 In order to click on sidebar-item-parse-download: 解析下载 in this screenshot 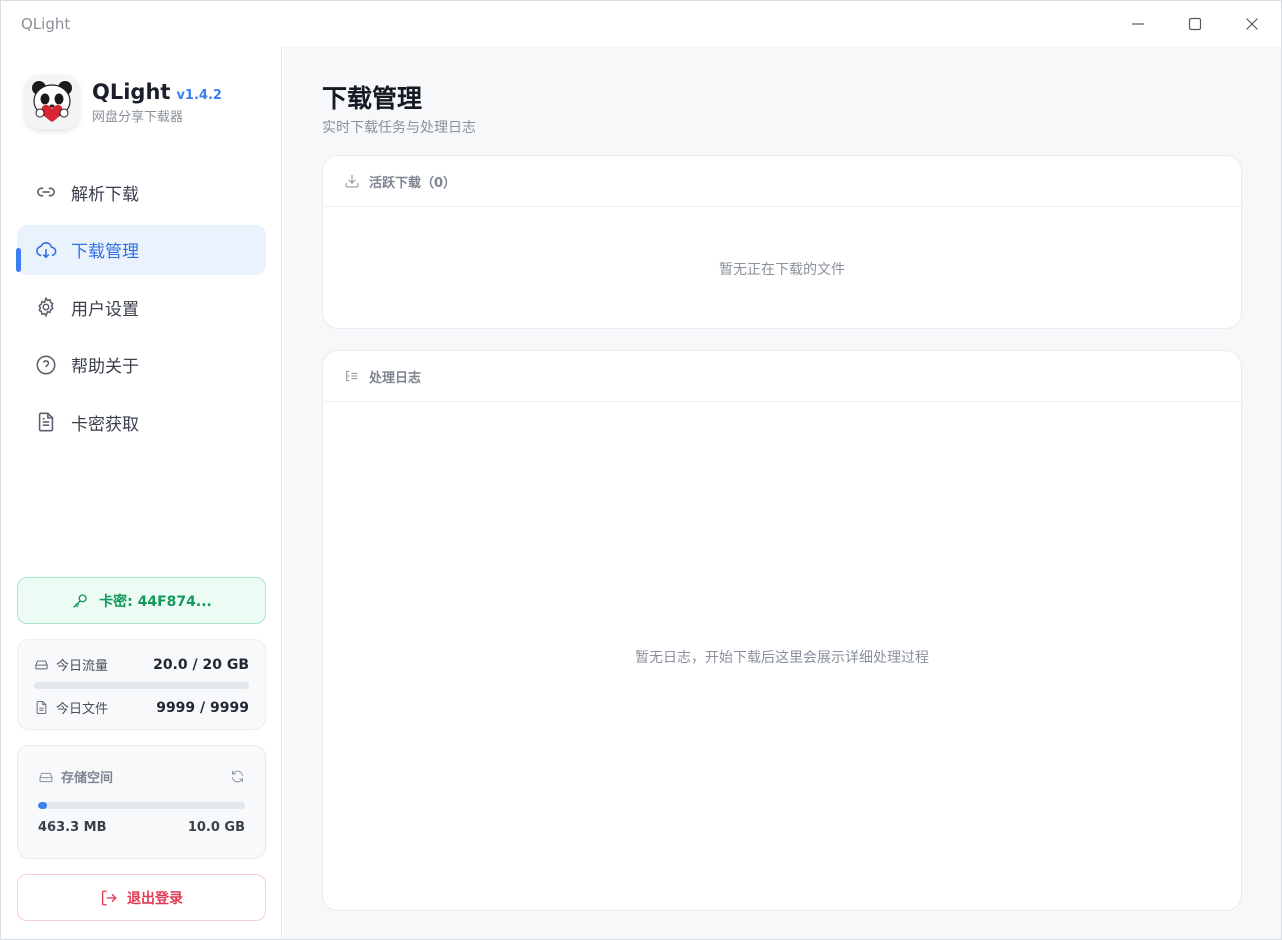, I will do `click(141, 192)`.